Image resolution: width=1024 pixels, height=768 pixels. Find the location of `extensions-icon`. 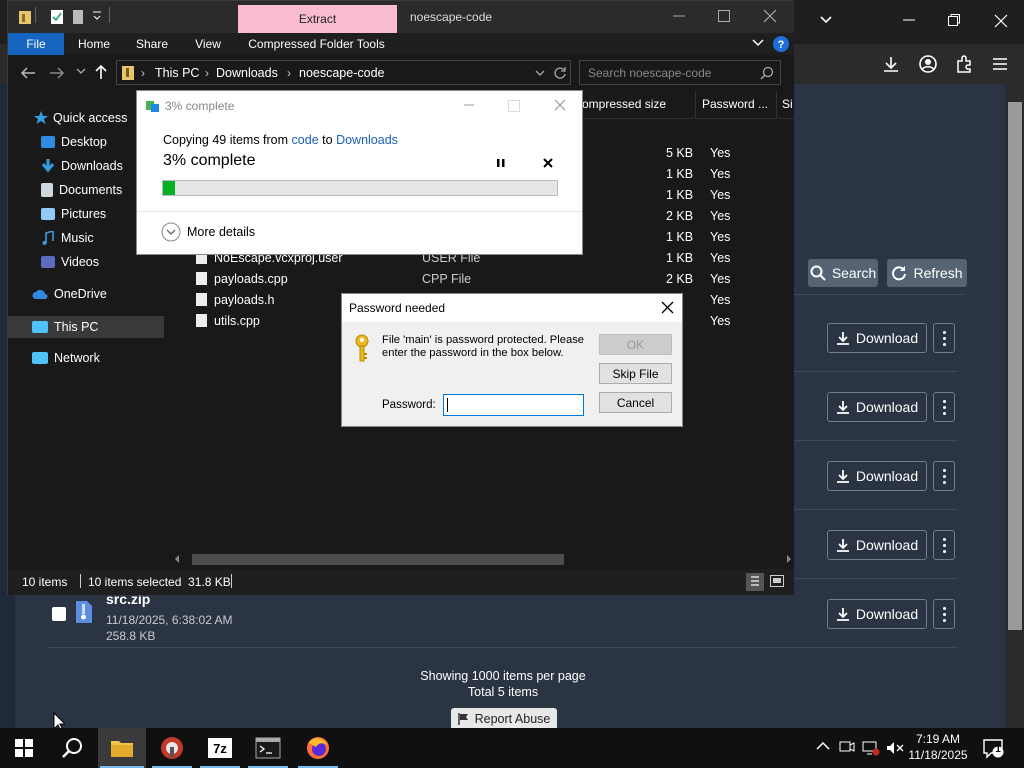

extensions-icon is located at coordinates (965, 64).